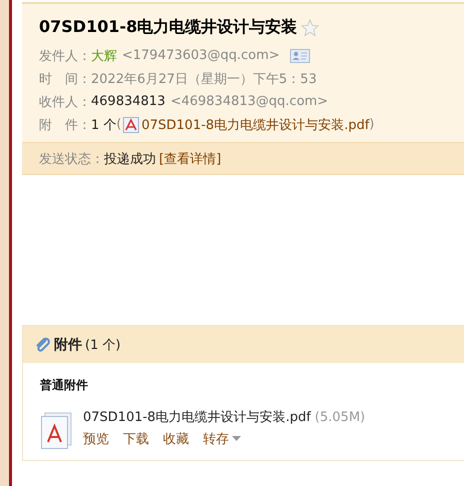 This screenshot has width=464, height=486. What do you see at coordinates (103, 345) in the screenshot?
I see `attachments-count: (1 个)` at bounding box center [103, 345].